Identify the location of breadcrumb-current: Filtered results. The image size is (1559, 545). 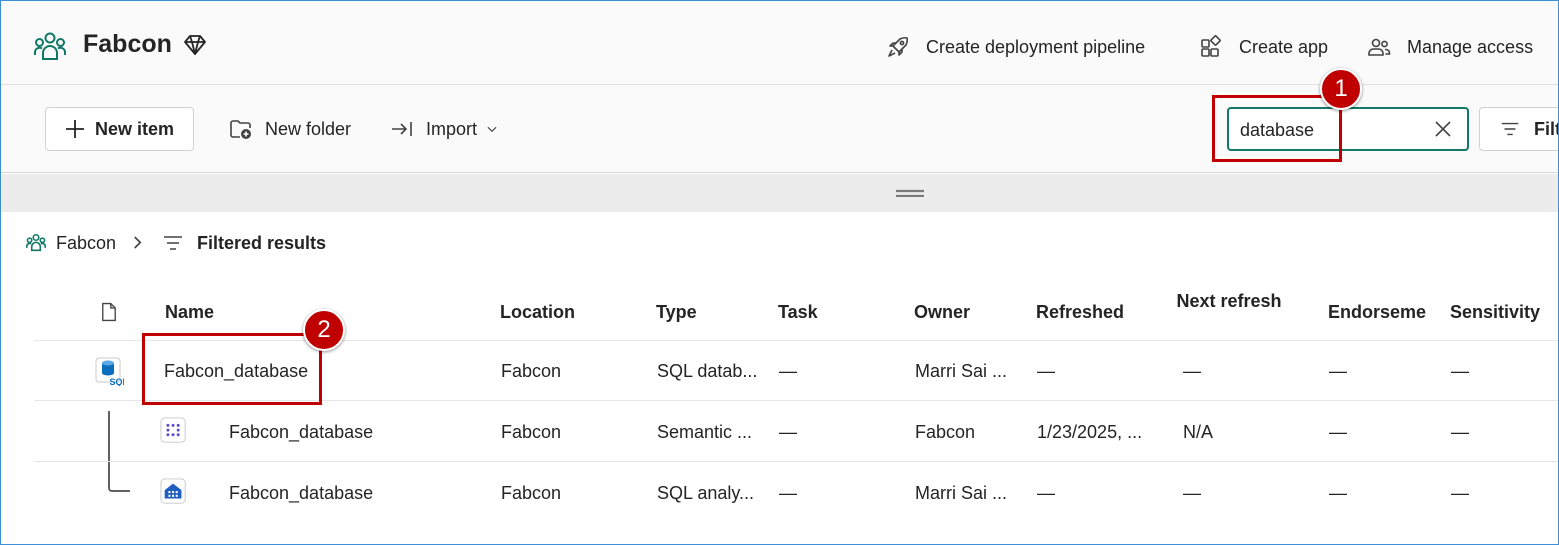
(244, 243).